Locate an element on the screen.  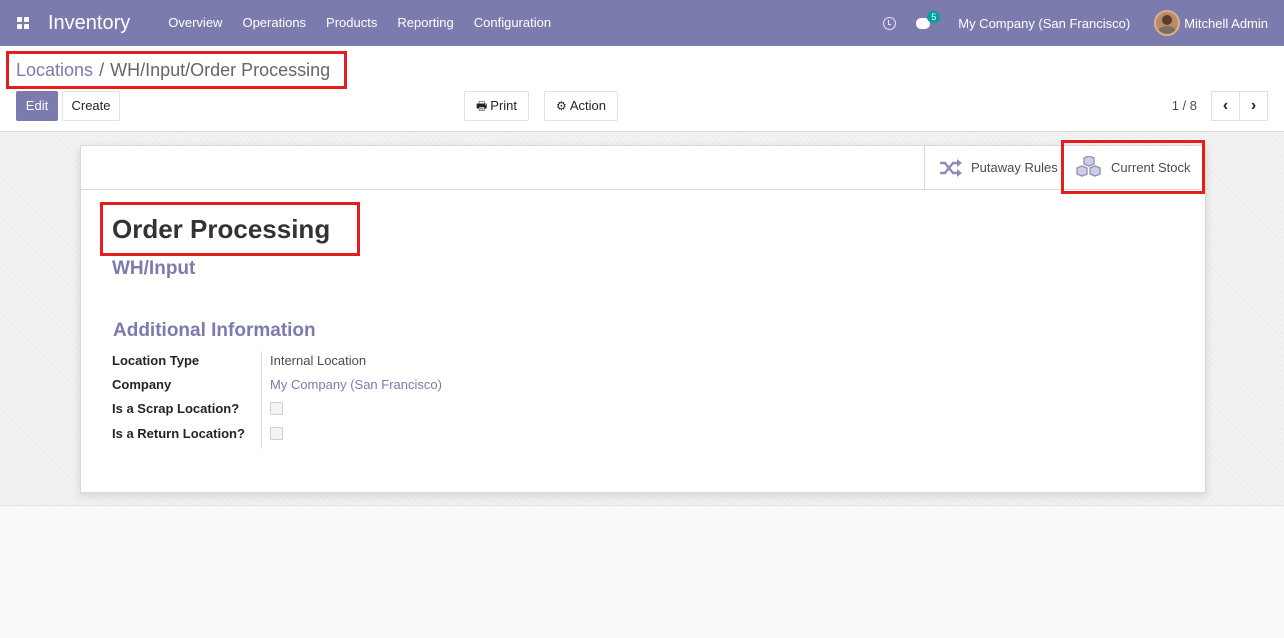
chat-badge: 5 is located at coordinates (934, 17).